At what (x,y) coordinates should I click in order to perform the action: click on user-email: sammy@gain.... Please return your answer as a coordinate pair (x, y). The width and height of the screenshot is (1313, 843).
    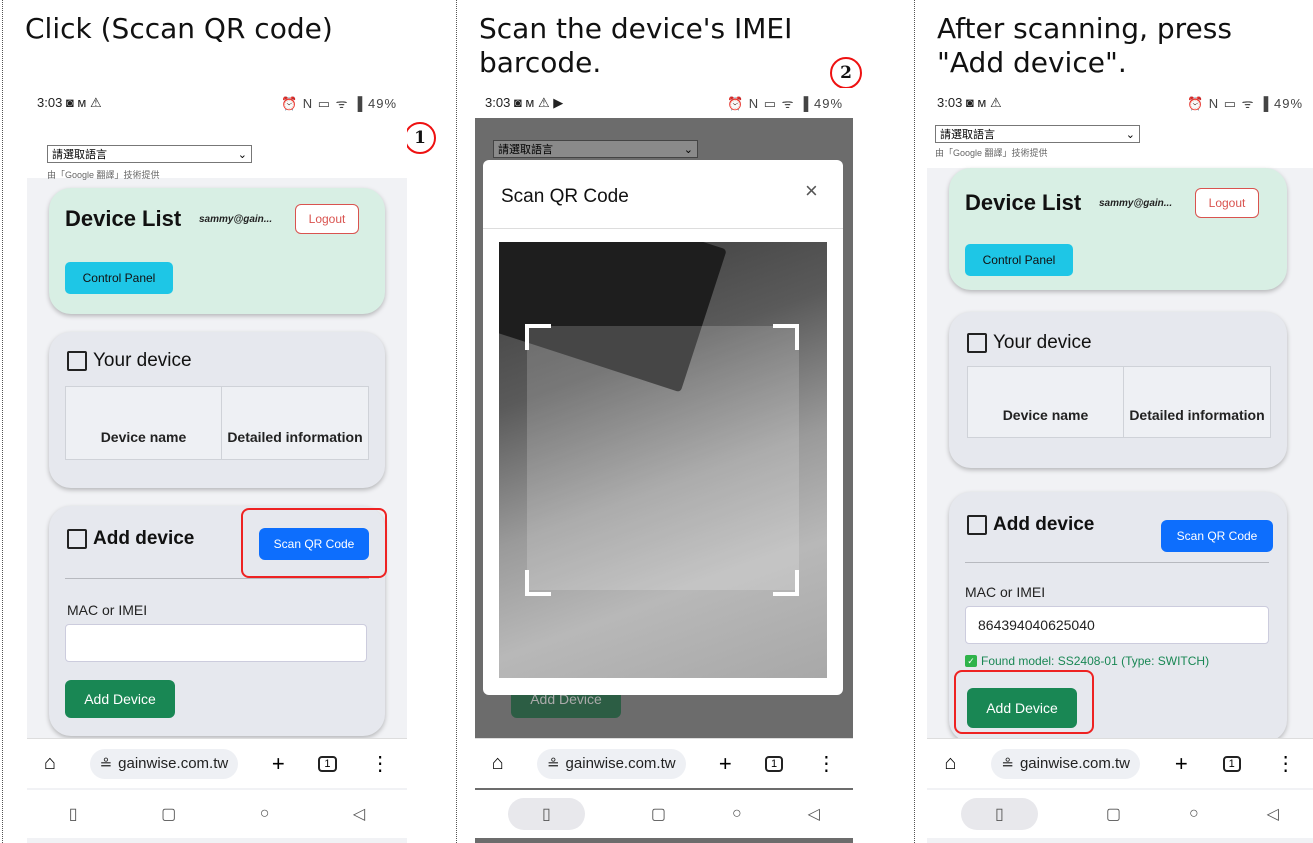
    Looking at the image, I should click on (236, 219).